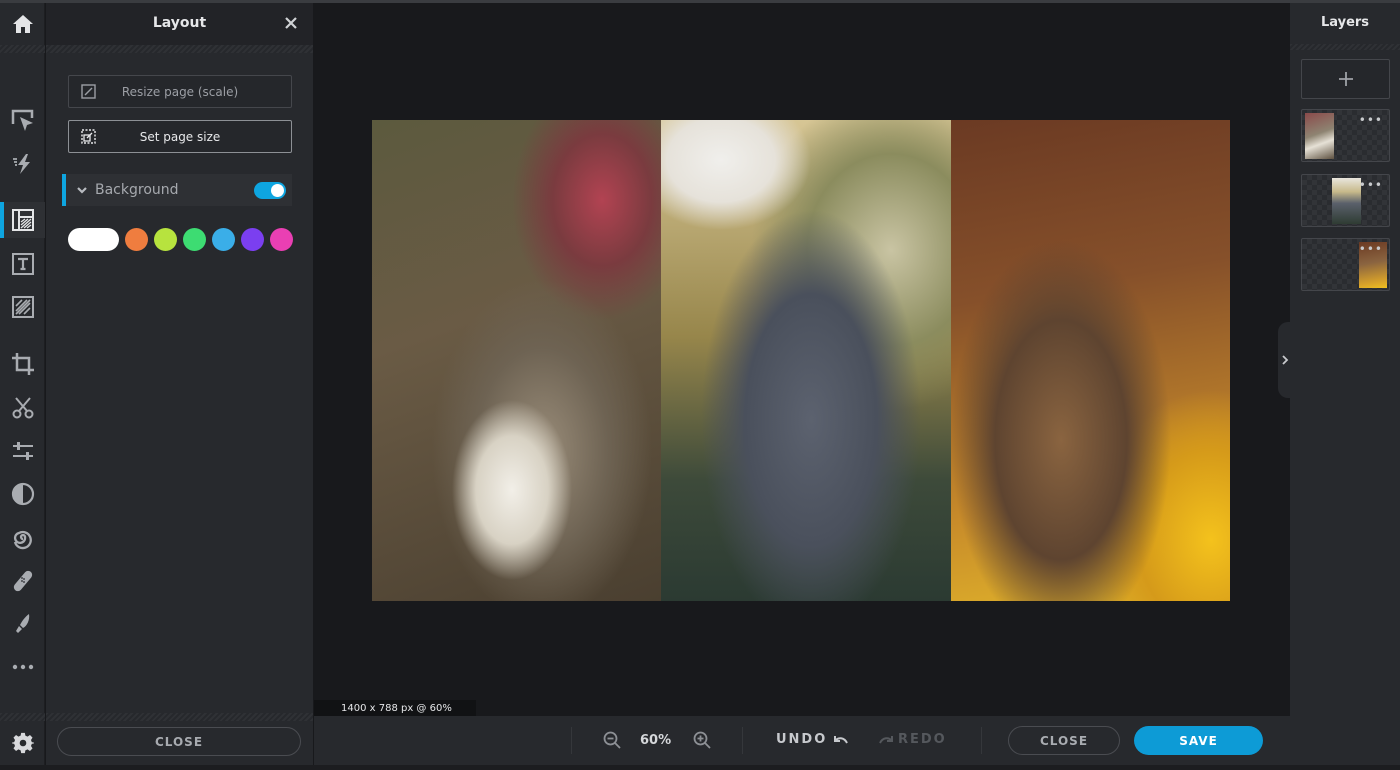 The image size is (1400, 770). I want to click on photo-tabby-cat, so click(1090, 360).